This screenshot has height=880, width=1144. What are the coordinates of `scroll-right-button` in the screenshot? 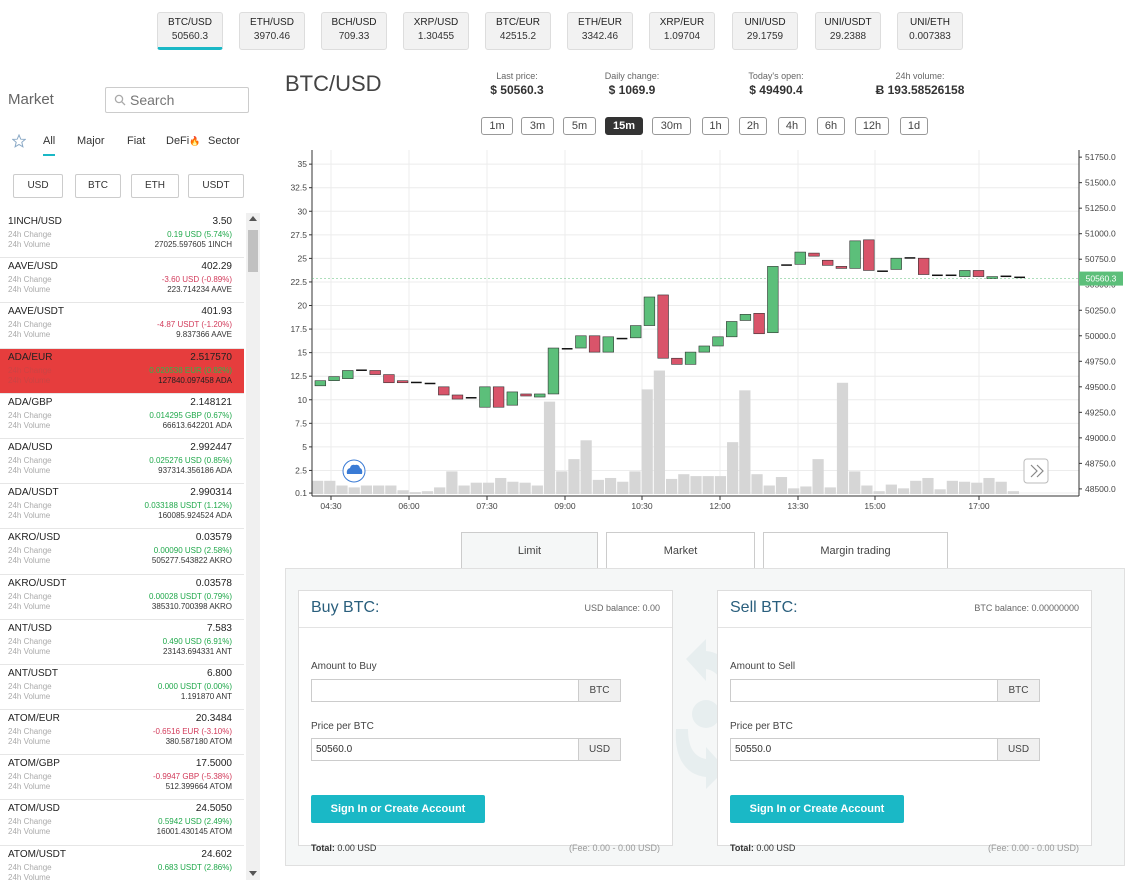 It's located at (1036, 471).